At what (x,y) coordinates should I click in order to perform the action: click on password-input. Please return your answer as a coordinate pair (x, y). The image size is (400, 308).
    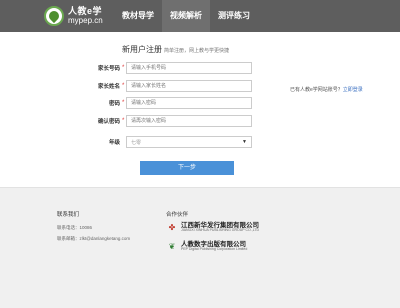
    Looking at the image, I should click on (189, 103).